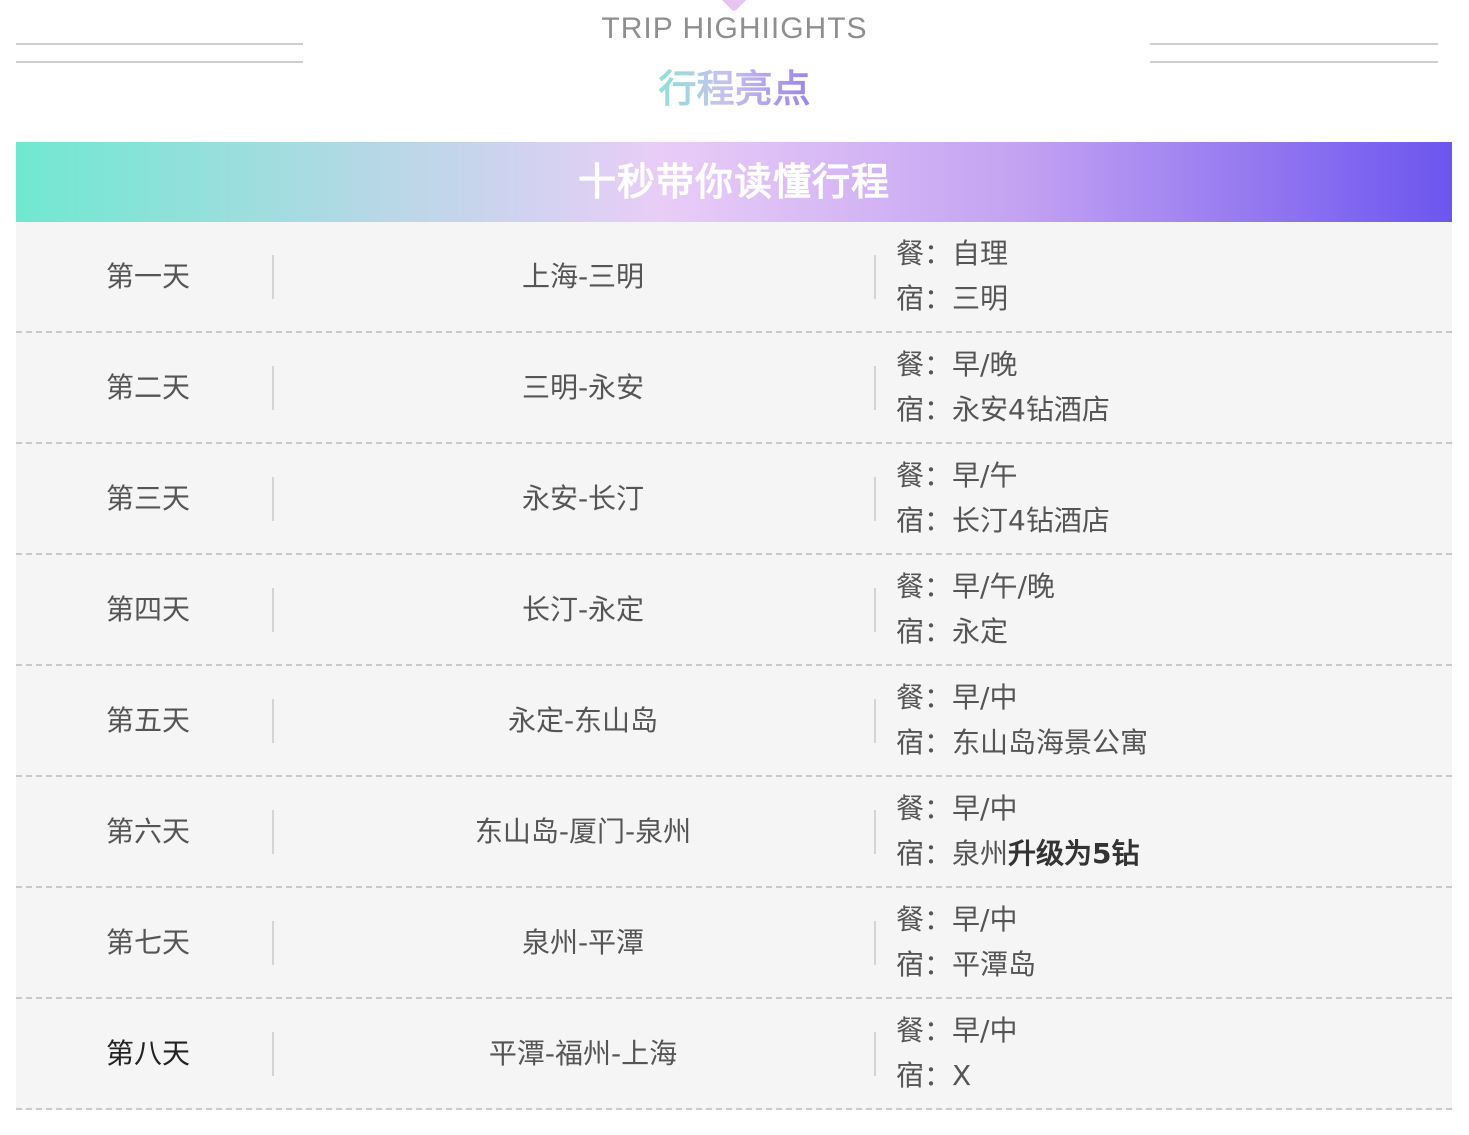  Describe the element at coordinates (734, 943) in the screenshot. I see `itinerary-row: 第七天 泉州-平潭 餐：早/中 宿：平潭岛` at that location.